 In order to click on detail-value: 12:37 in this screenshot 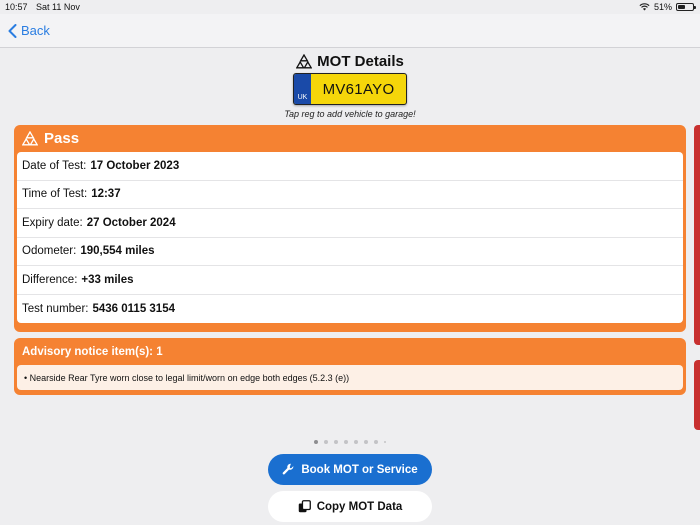, I will do `click(106, 194)`.